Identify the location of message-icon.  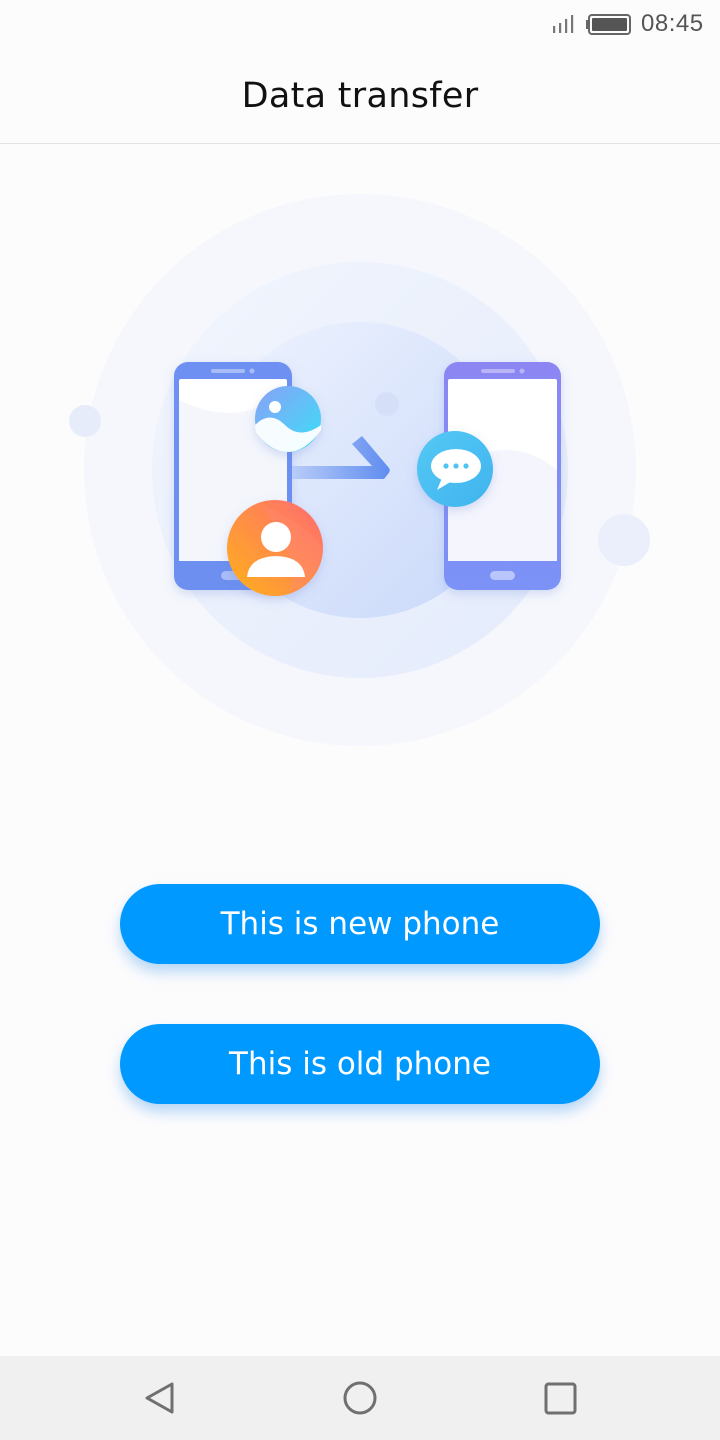
(455, 469).